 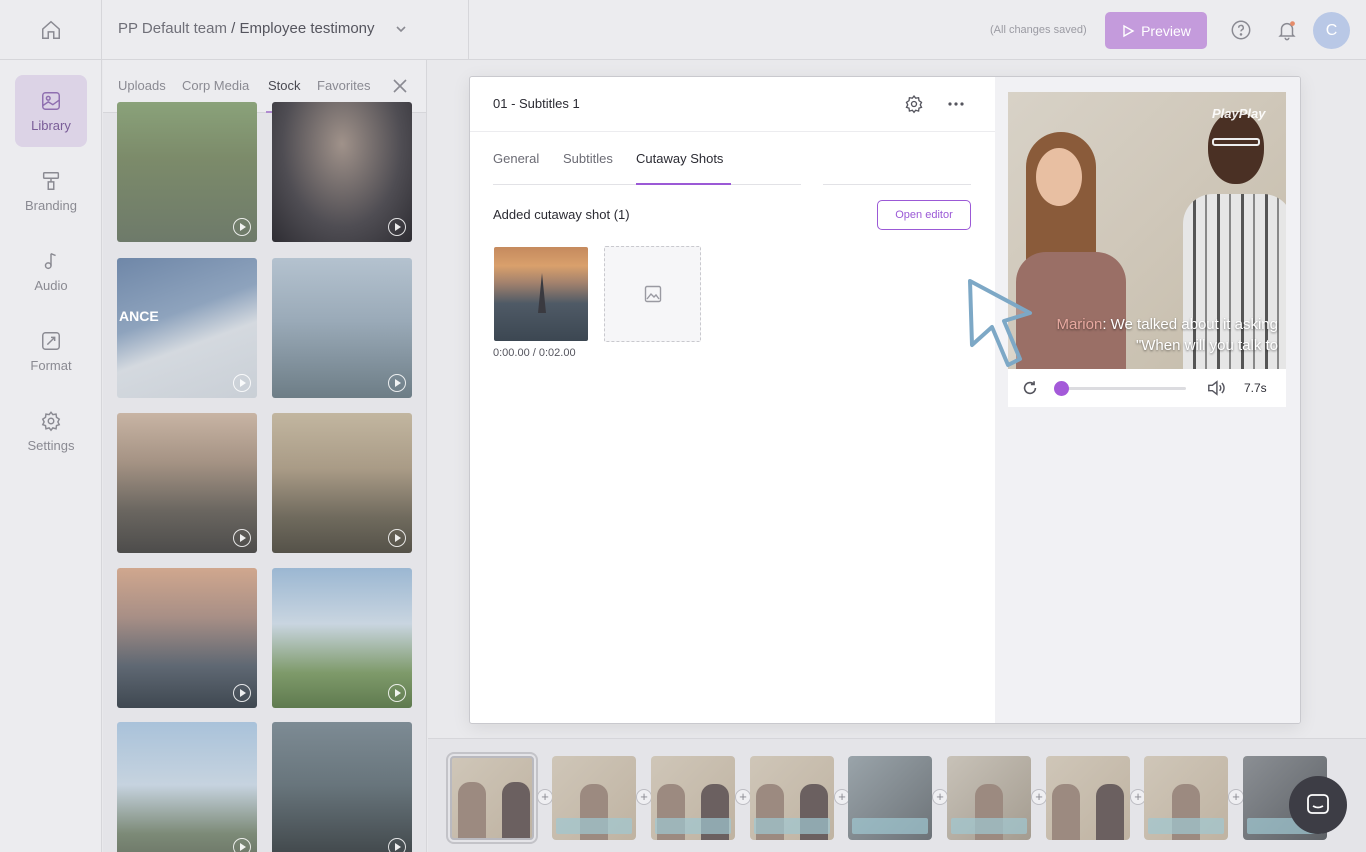 What do you see at coordinates (139, 316) in the screenshot?
I see `map-label: ANCE` at bounding box center [139, 316].